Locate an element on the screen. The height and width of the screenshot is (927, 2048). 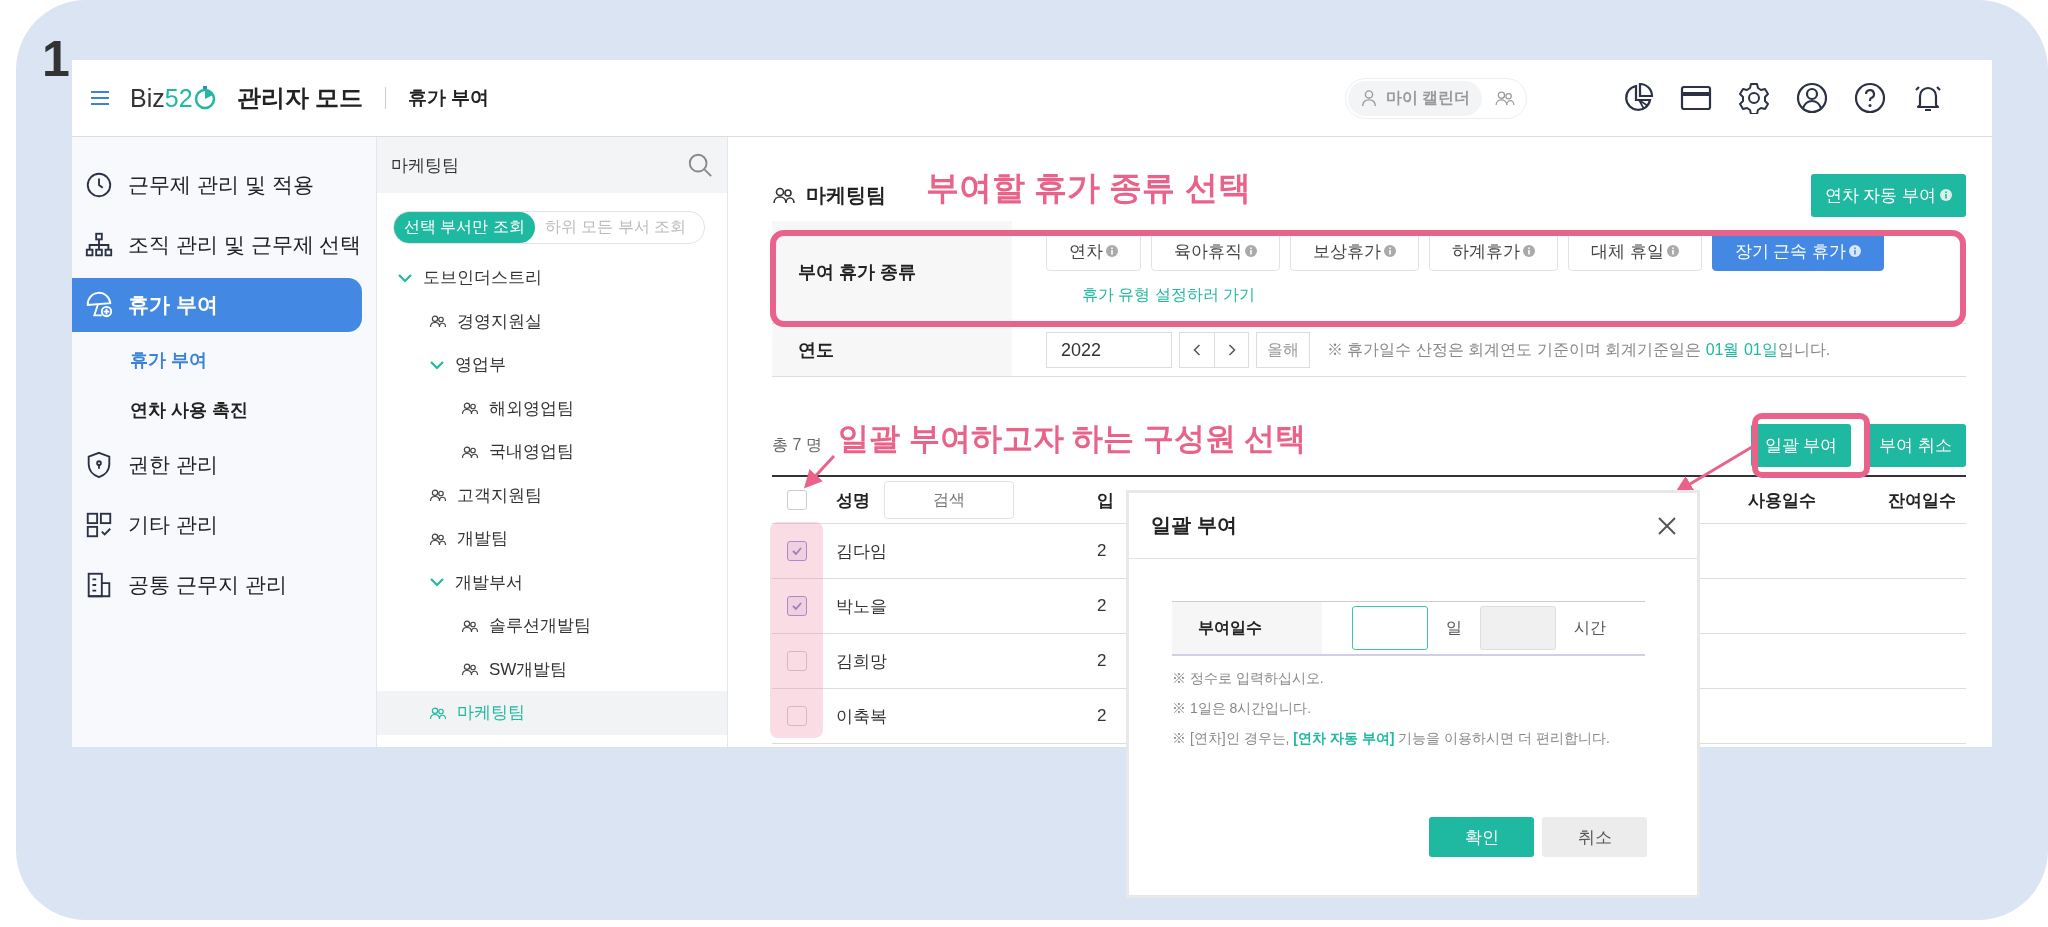
tree-item: 영업부 is located at coordinates (552, 365).